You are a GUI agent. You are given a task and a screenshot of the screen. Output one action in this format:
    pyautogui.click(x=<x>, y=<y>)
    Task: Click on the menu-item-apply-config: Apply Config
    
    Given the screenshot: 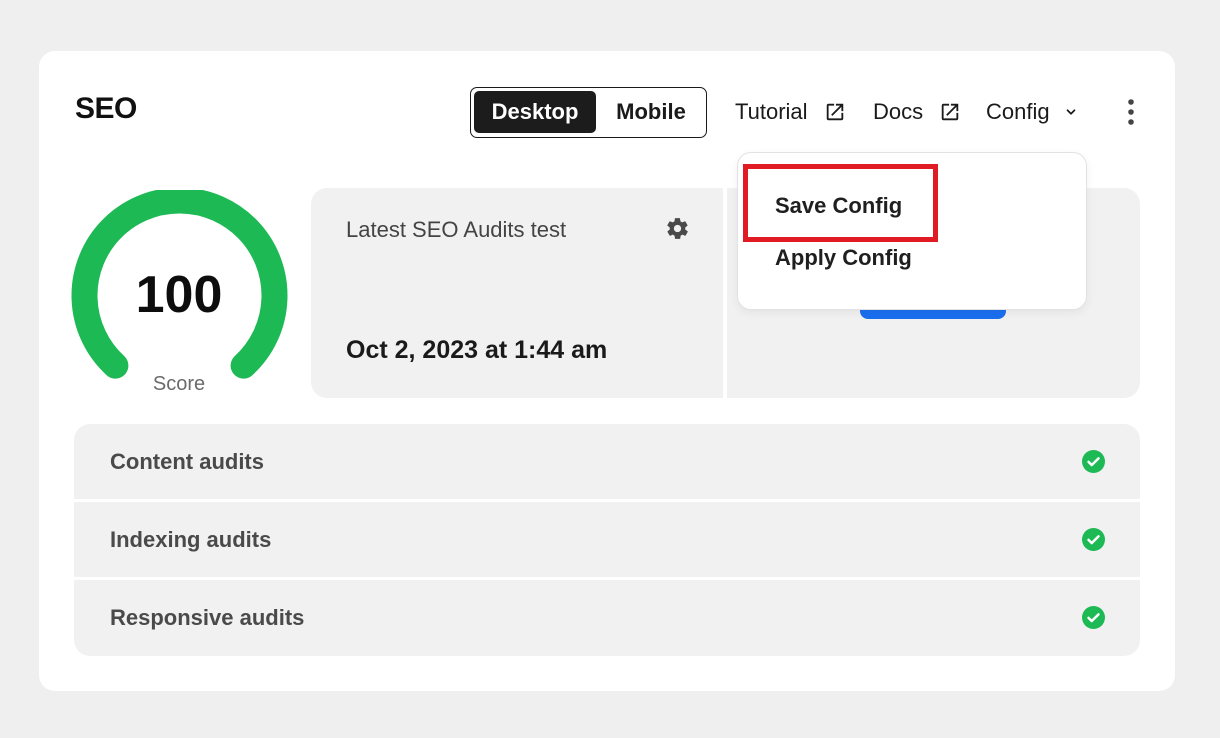 What is the action you would take?
    pyautogui.click(x=843, y=258)
    